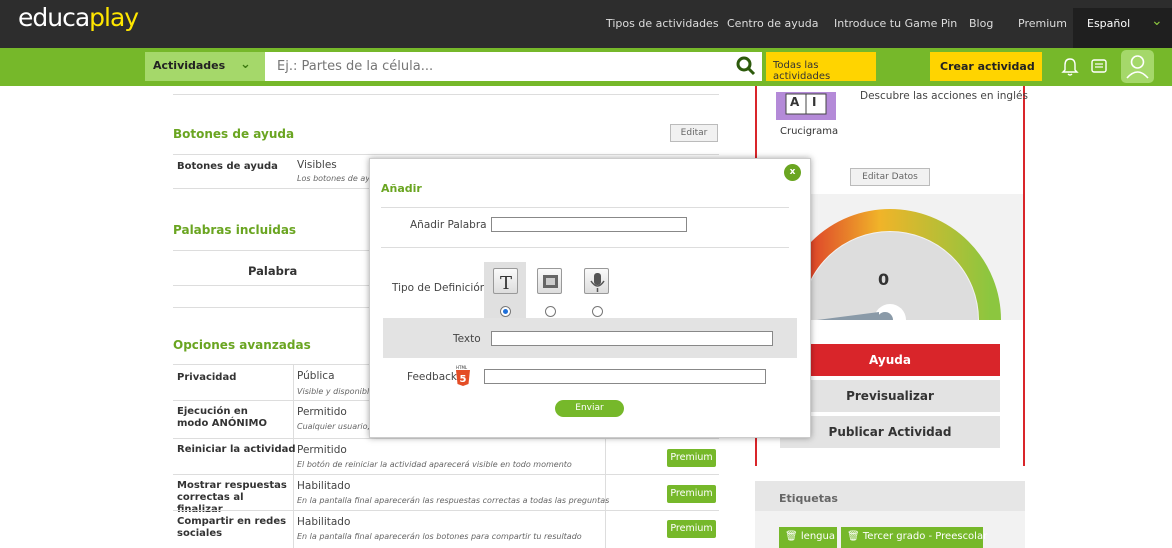  Describe the element at coordinates (632, 338) in the screenshot. I see `text-input` at that location.